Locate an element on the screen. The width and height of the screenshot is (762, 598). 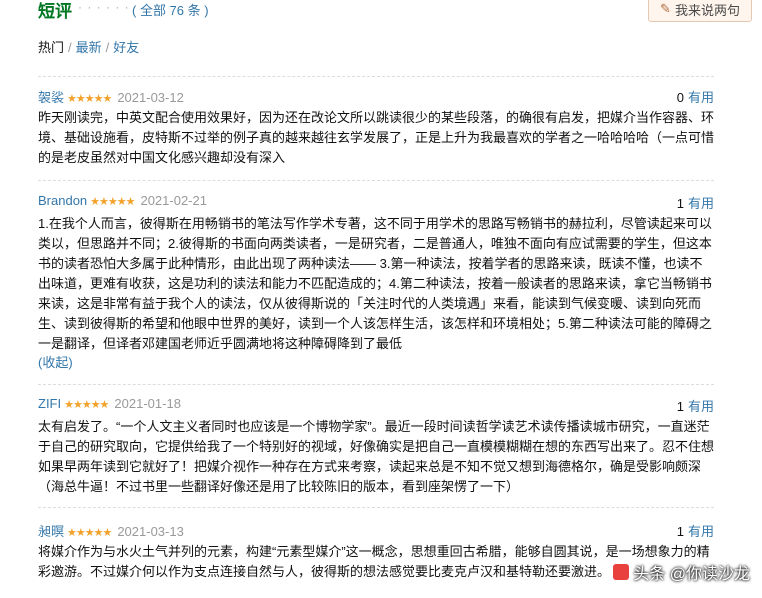
review-date: 2021-03-12 is located at coordinates (150, 97).